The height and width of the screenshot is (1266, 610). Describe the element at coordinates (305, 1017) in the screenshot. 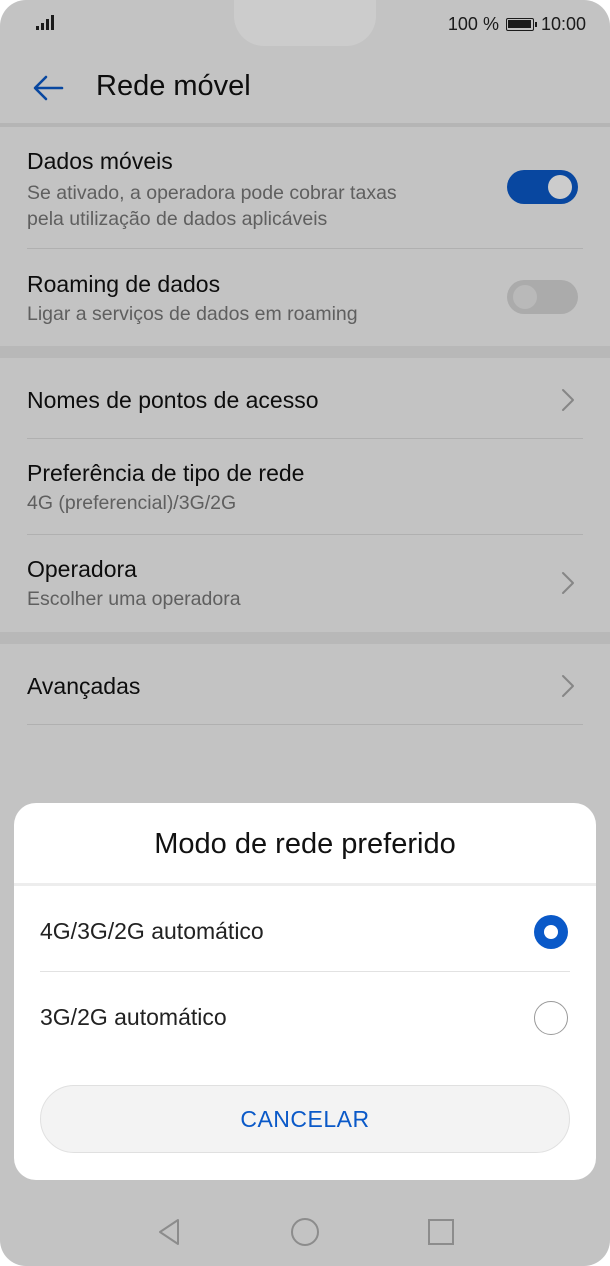

I see `option-3g-2g: 3G/2G automático` at that location.